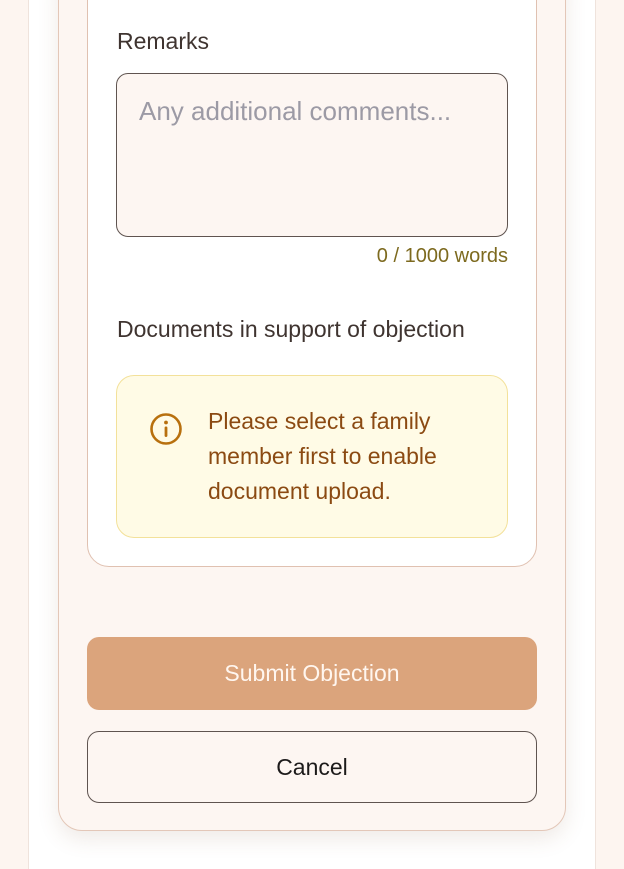 This screenshot has height=869, width=624. I want to click on cancel-button: Cancel, so click(312, 767).